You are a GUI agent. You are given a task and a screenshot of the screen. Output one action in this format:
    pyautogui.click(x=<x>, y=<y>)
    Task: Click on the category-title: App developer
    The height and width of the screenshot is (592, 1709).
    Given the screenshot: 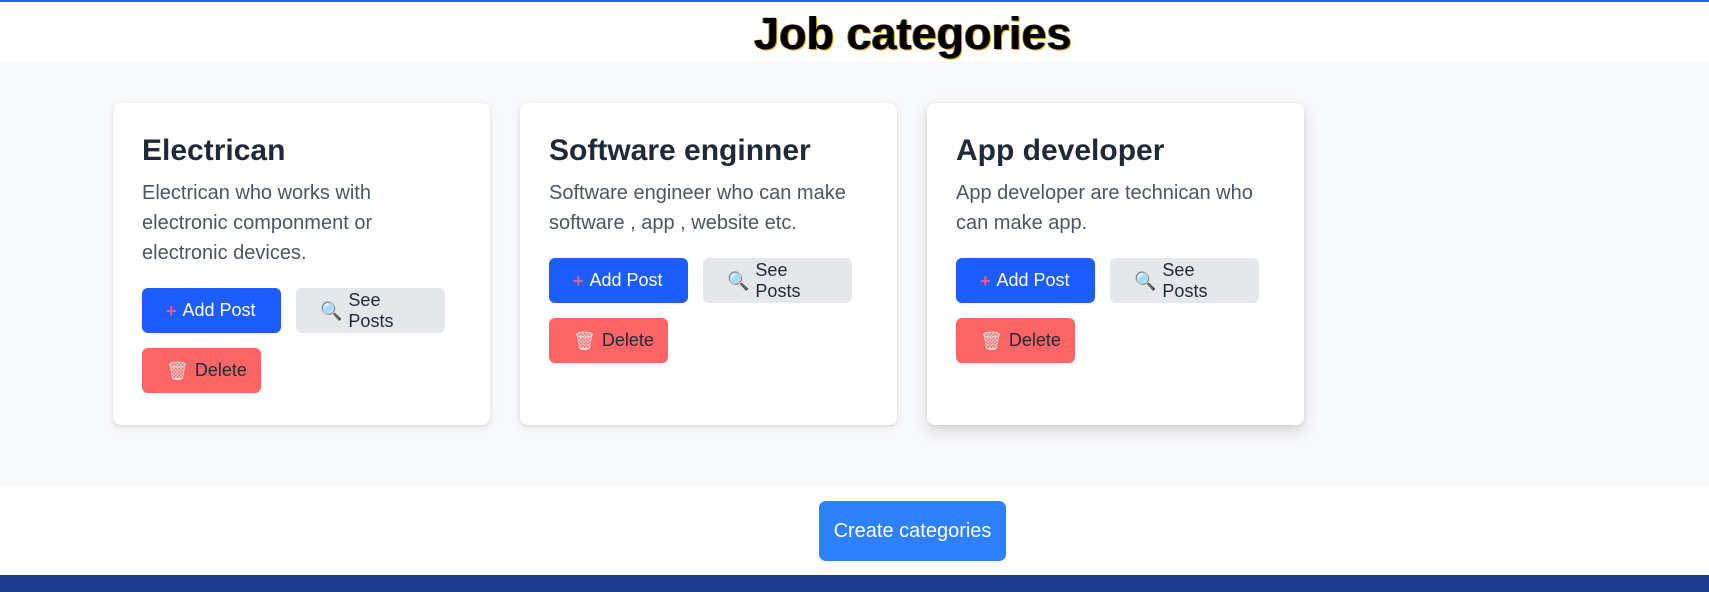 What is the action you would take?
    pyautogui.click(x=1060, y=150)
    